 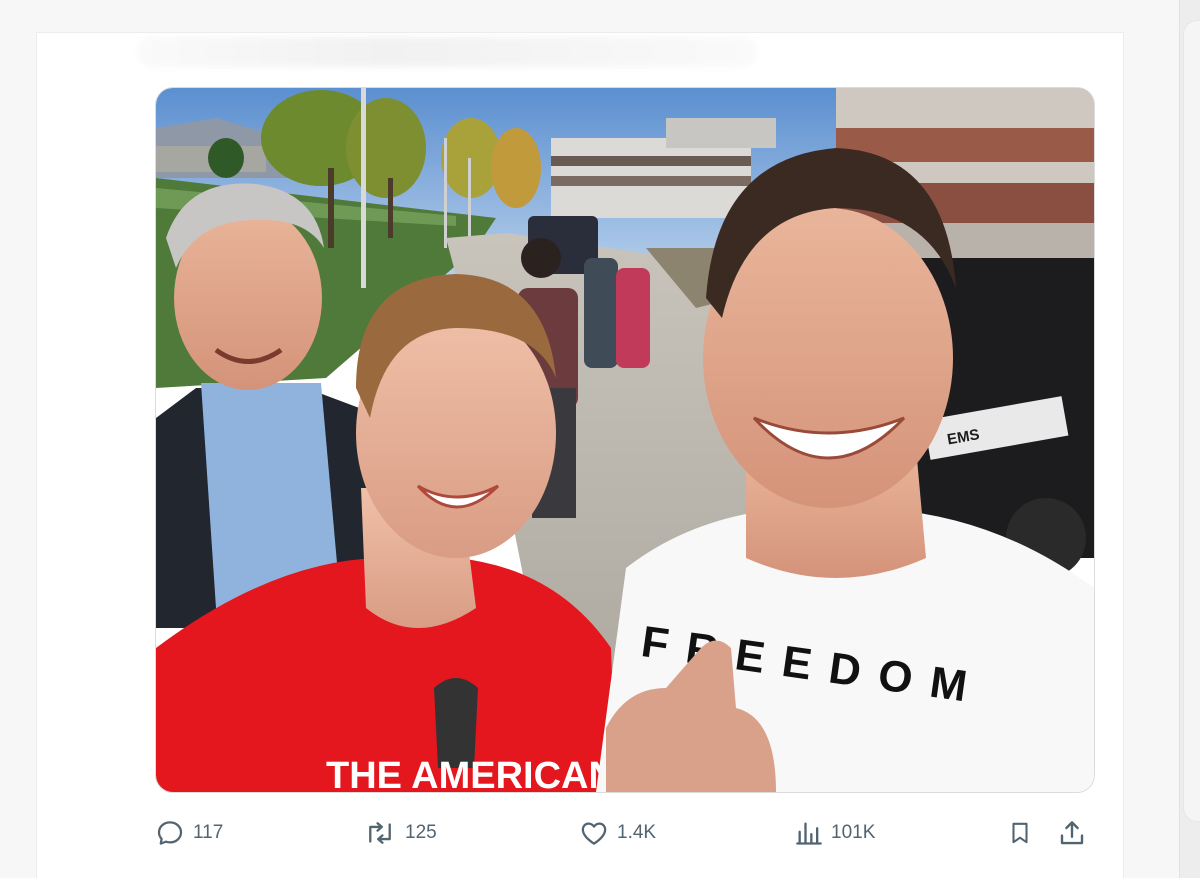 I want to click on adjacent-card-edge, so click(x=1191, y=421).